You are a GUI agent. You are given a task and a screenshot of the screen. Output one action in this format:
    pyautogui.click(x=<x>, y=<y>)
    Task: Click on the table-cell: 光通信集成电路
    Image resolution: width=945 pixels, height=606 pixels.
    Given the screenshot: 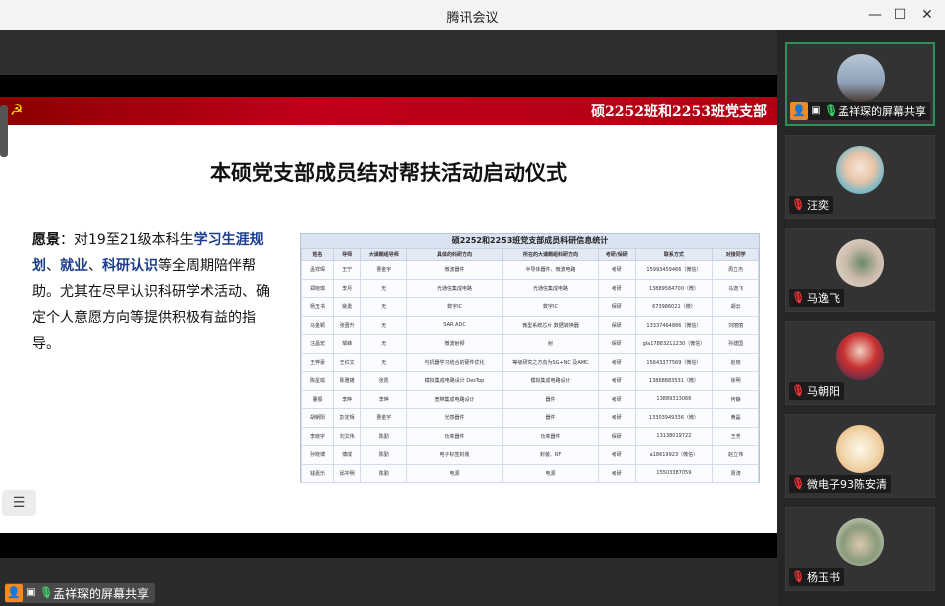 What is the action you would take?
    pyautogui.click(x=551, y=288)
    